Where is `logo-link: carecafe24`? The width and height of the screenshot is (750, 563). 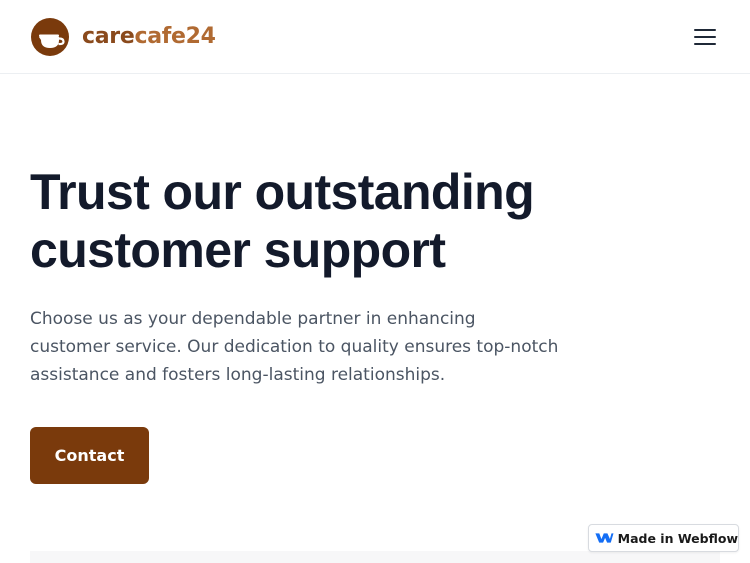
logo-link: carecafe24 is located at coordinates (123, 37).